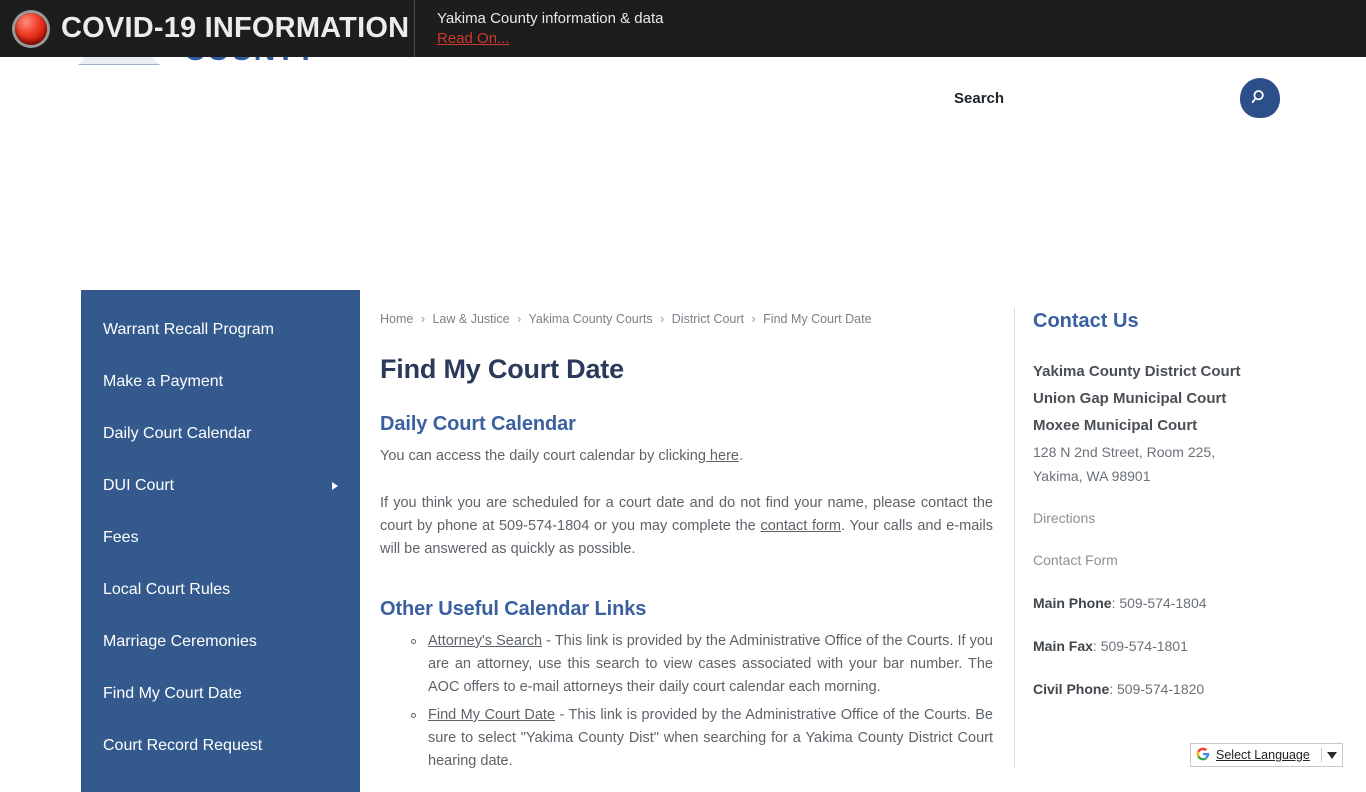  Describe the element at coordinates (1144, 646) in the screenshot. I see `contact-value: 509-574-1801` at that location.